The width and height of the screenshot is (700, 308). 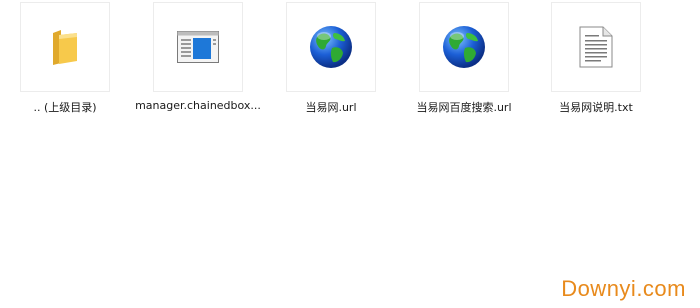 What do you see at coordinates (464, 107) in the screenshot?
I see `file-name: 当易网百度搜索.url` at bounding box center [464, 107].